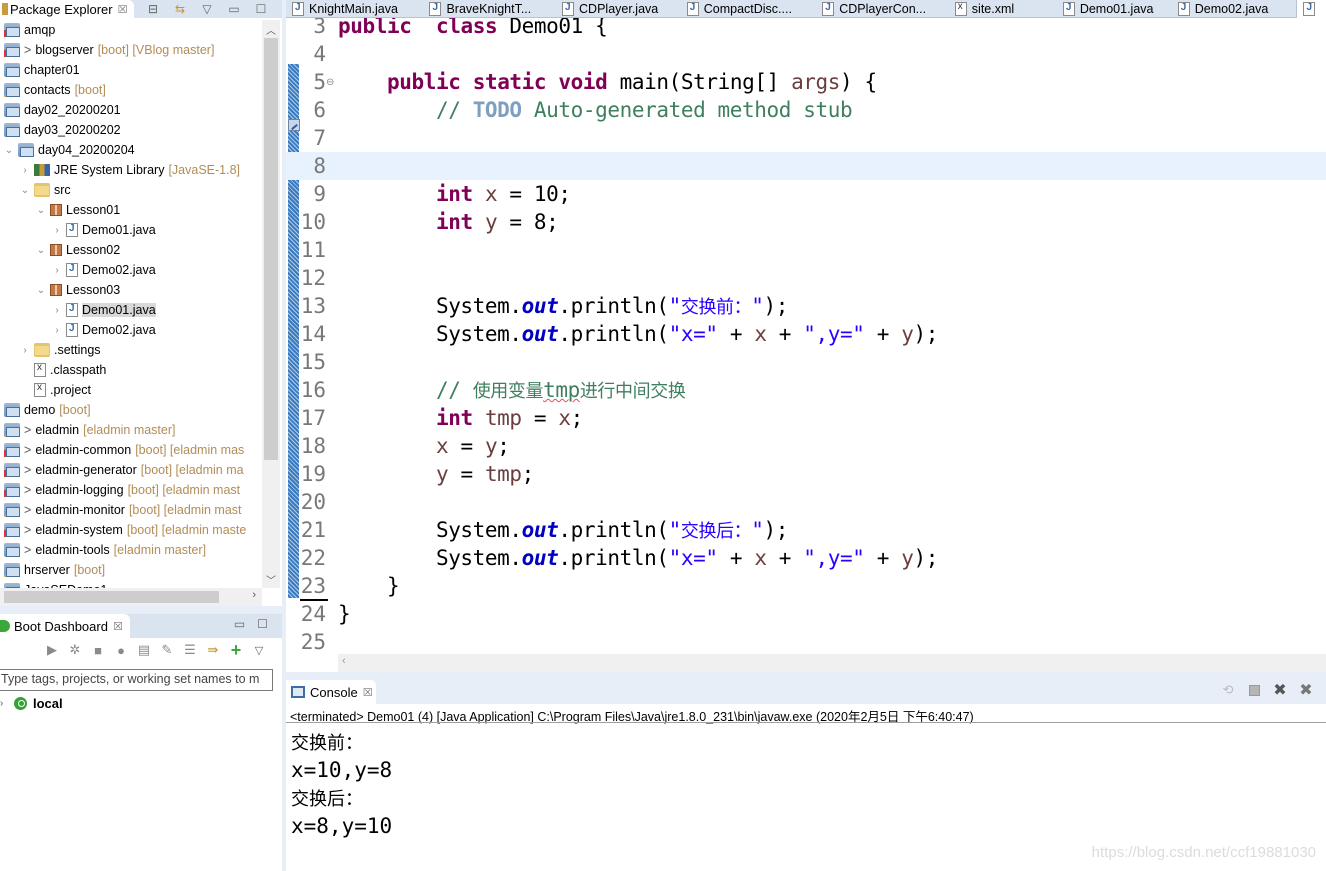  I want to click on tree-item: day02_20200201, so click(62, 110).